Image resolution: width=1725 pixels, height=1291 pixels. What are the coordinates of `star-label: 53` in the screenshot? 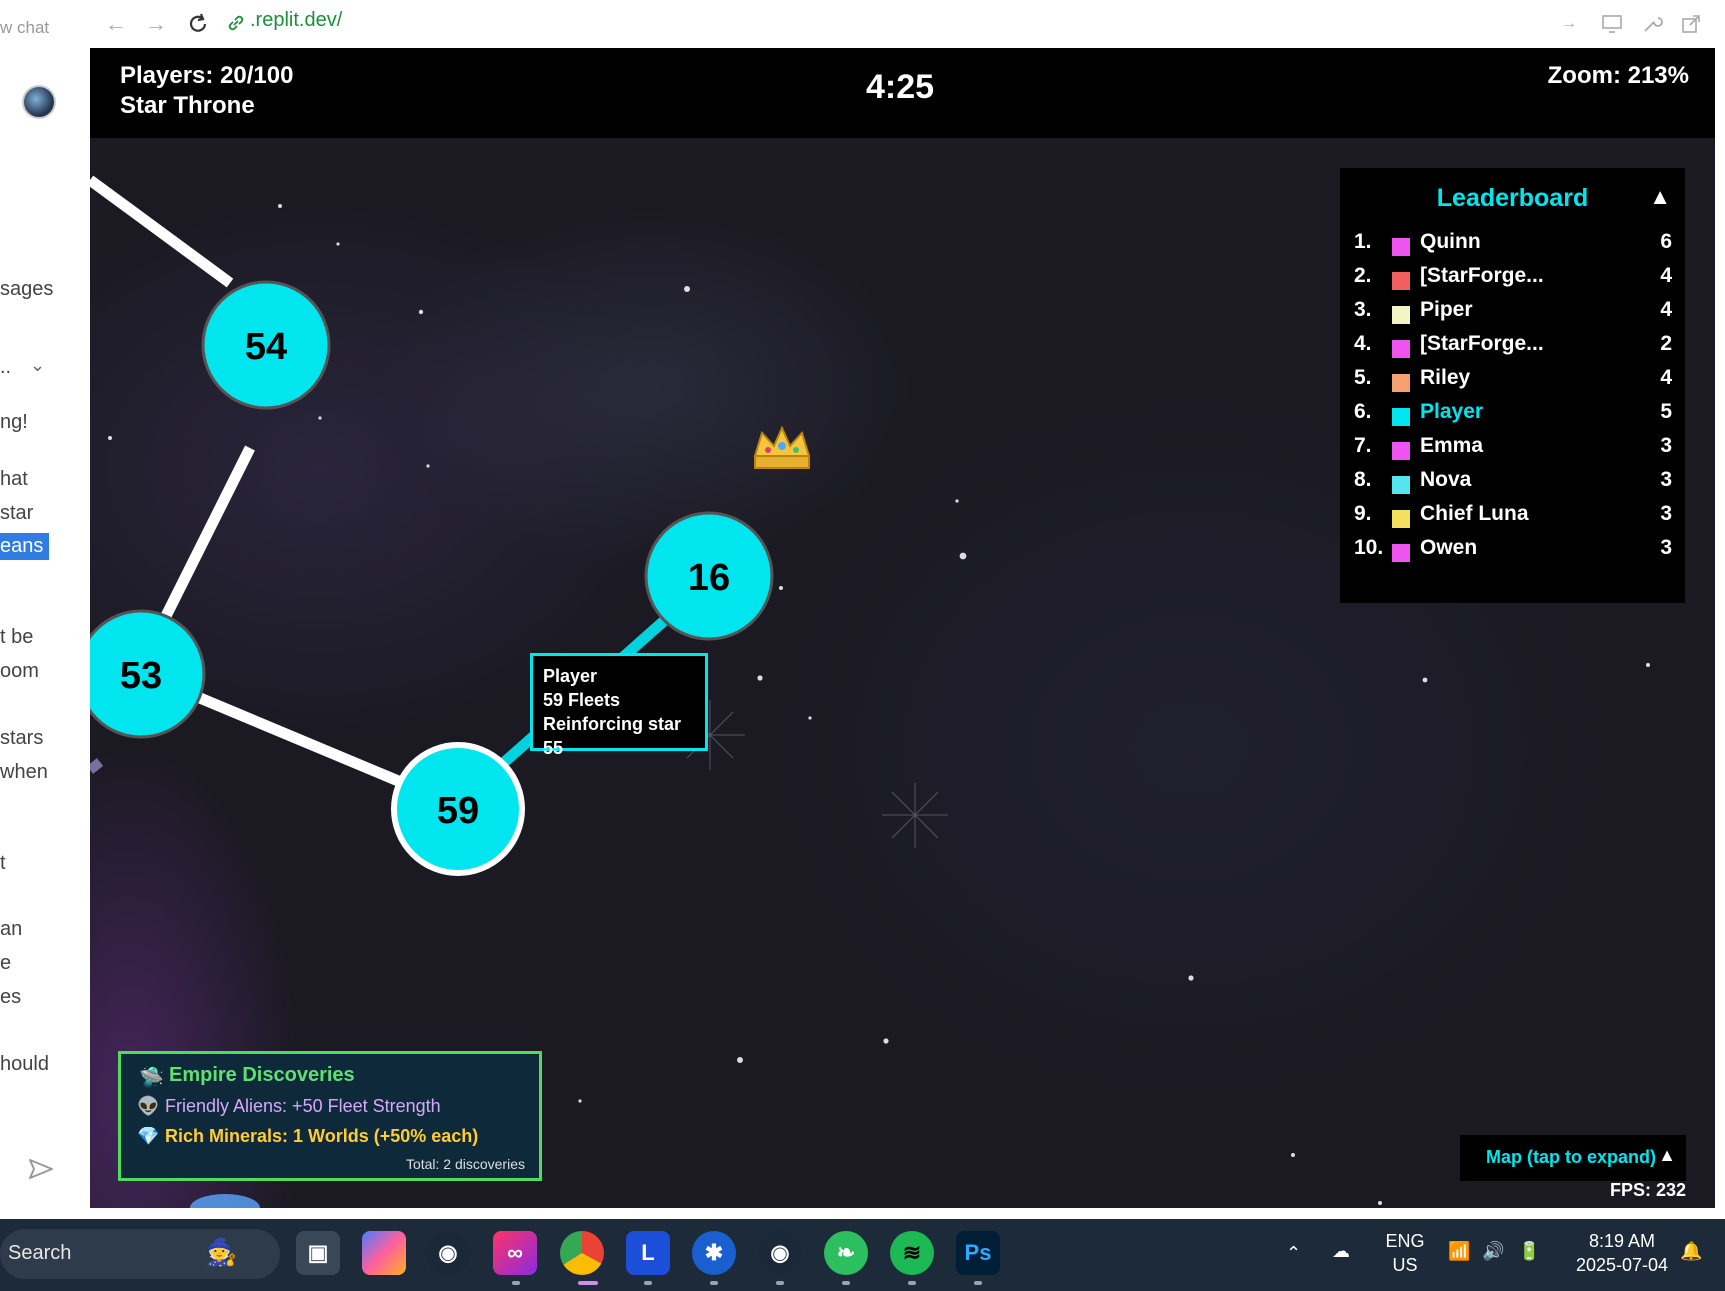 It's located at (141, 676).